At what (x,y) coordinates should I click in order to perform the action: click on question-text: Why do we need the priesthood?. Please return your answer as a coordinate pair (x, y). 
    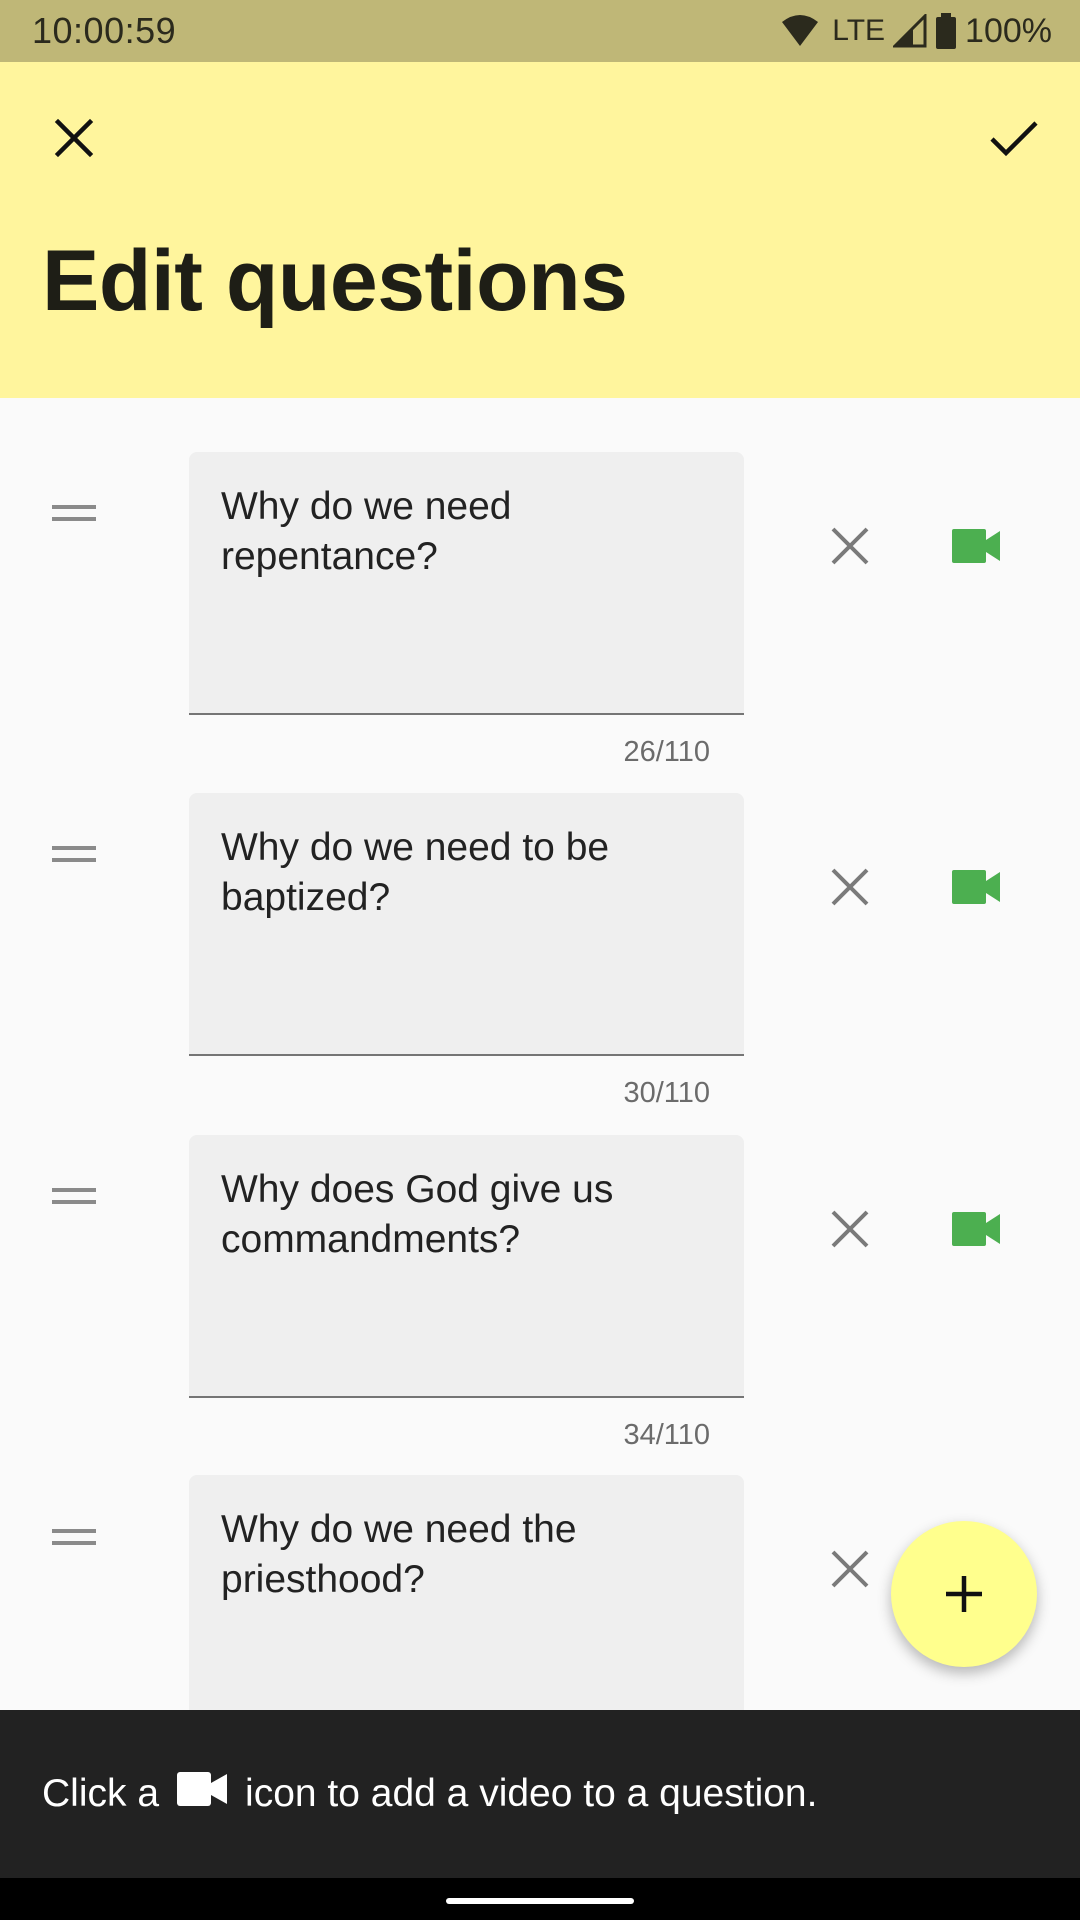
    Looking at the image, I should click on (399, 1554).